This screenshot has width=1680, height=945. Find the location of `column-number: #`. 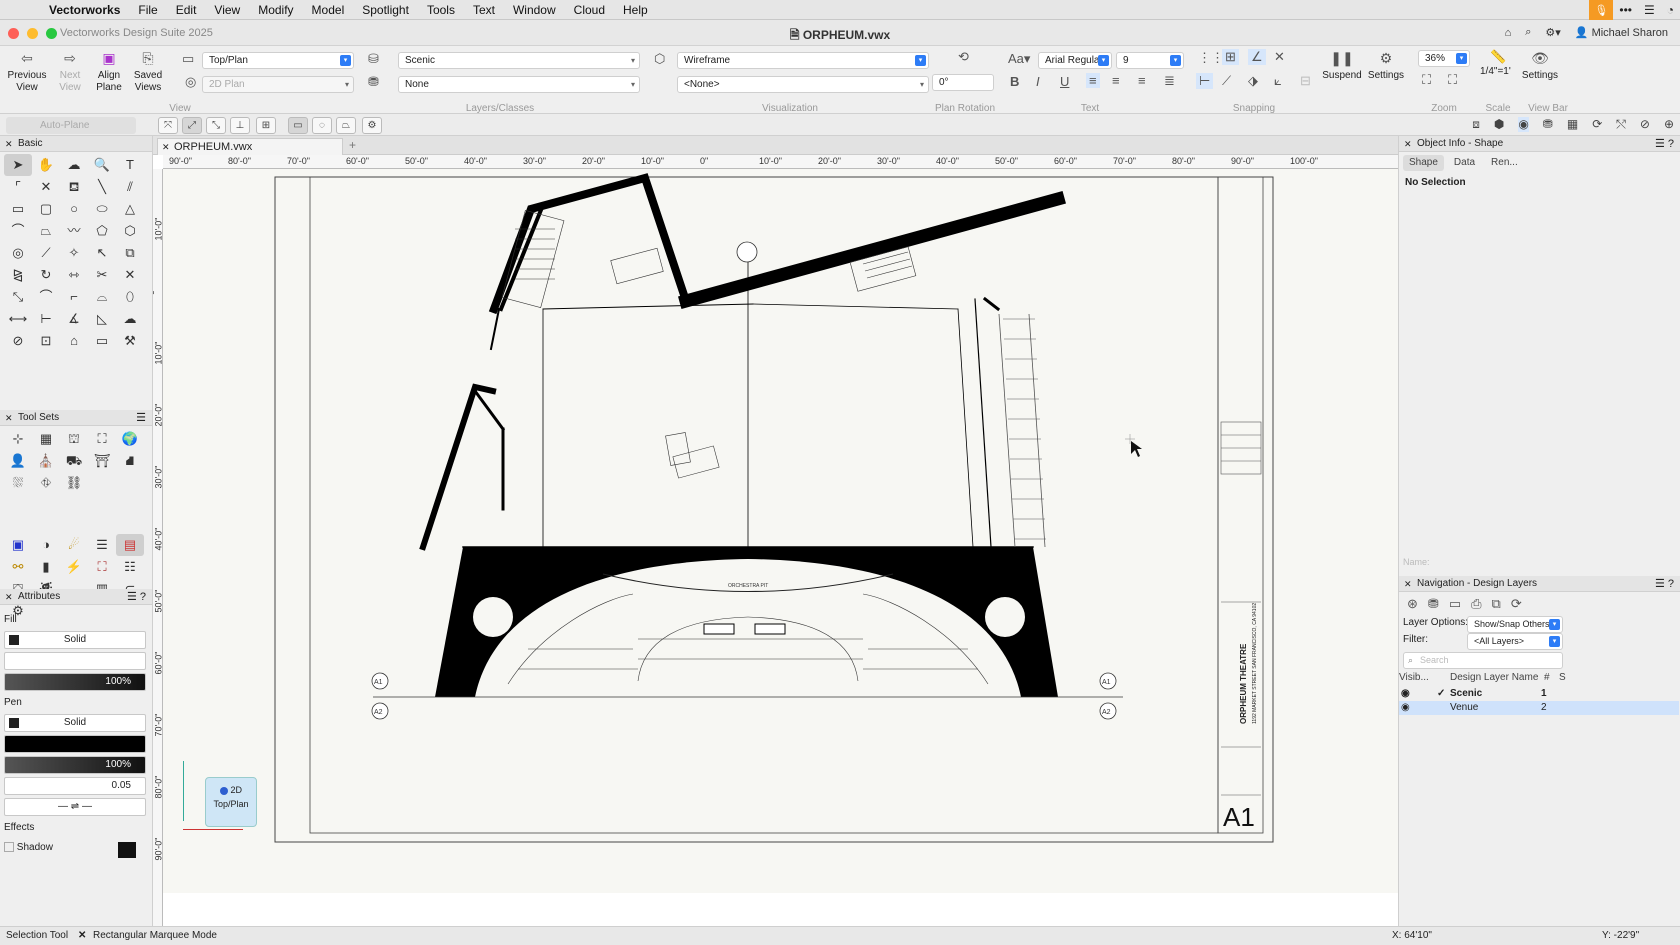

column-number: # is located at coordinates (1547, 678).